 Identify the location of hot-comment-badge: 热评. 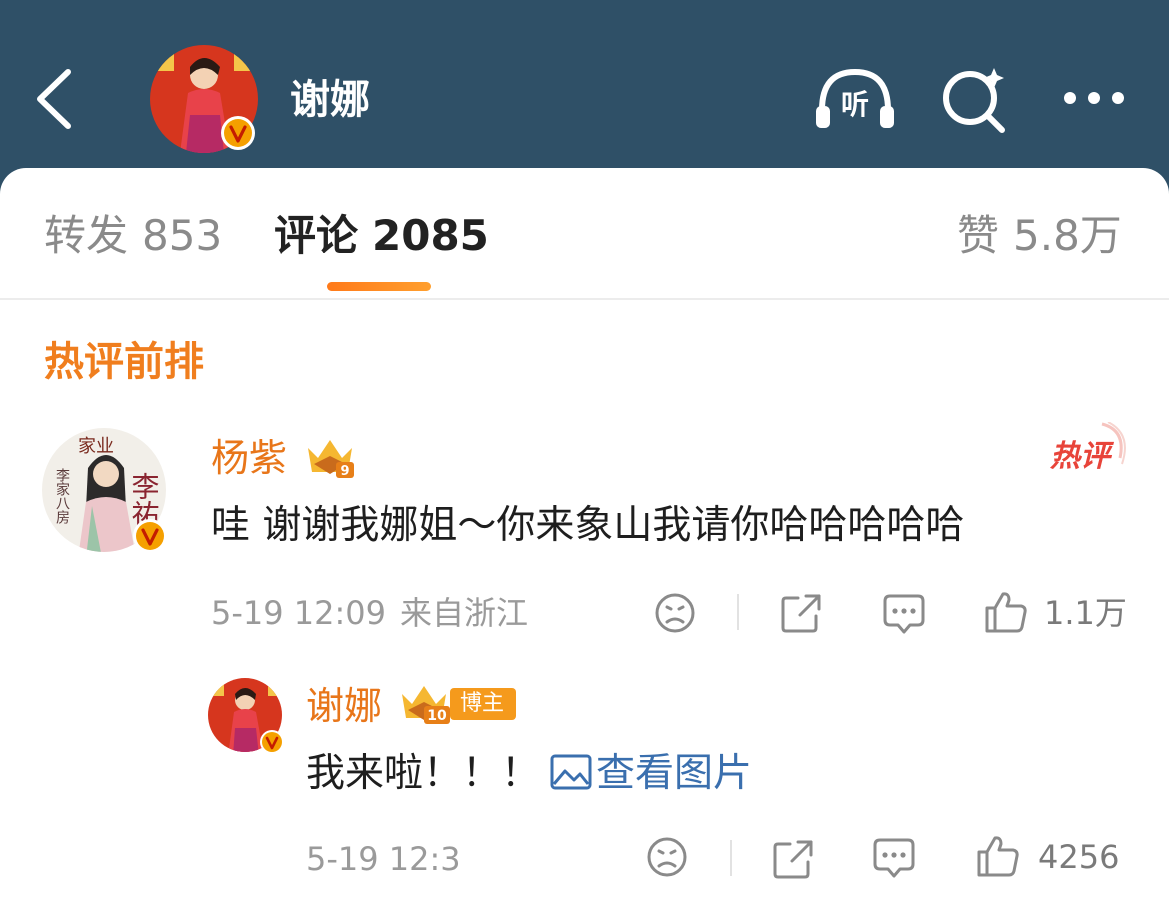
(1087, 447).